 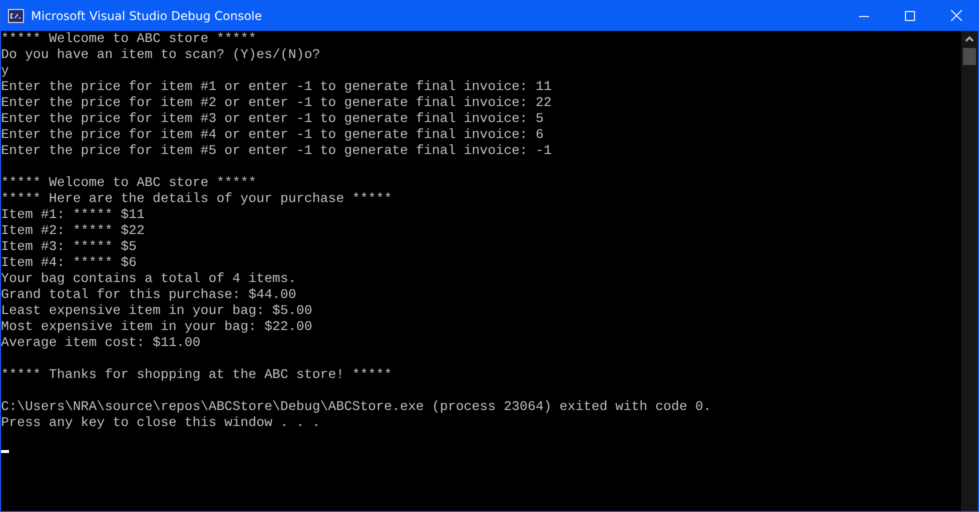 I want to click on console-line: Do you have an item to scan? (Y)es/(N)o?, so click(x=161, y=55).